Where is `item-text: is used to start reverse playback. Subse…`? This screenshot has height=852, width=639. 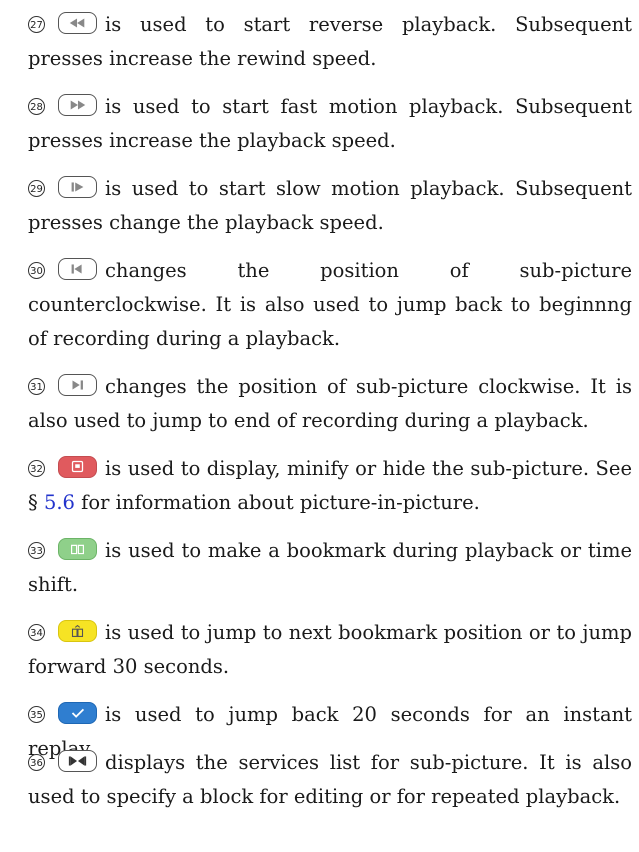 item-text: is used to start reverse playback. Subse… is located at coordinates (330, 41).